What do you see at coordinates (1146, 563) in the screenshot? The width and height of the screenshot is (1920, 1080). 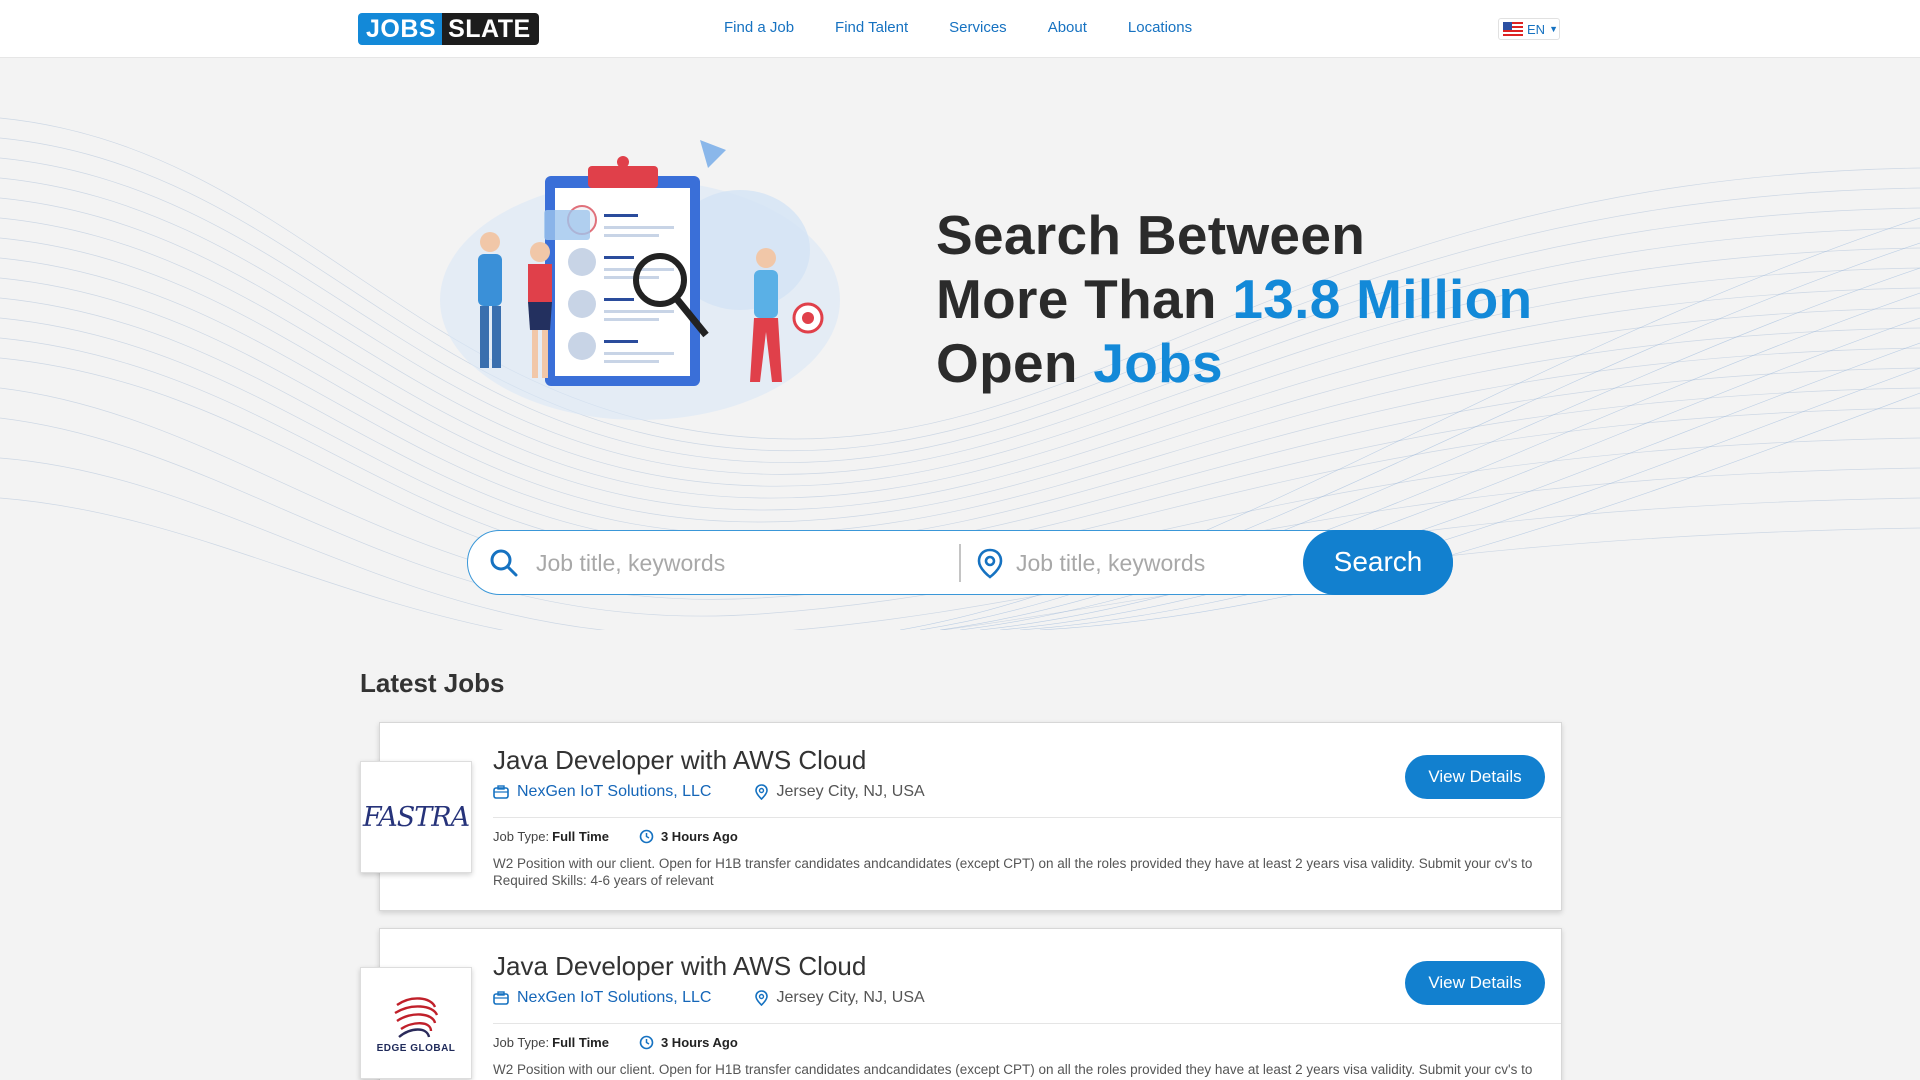 I see `location-input` at bounding box center [1146, 563].